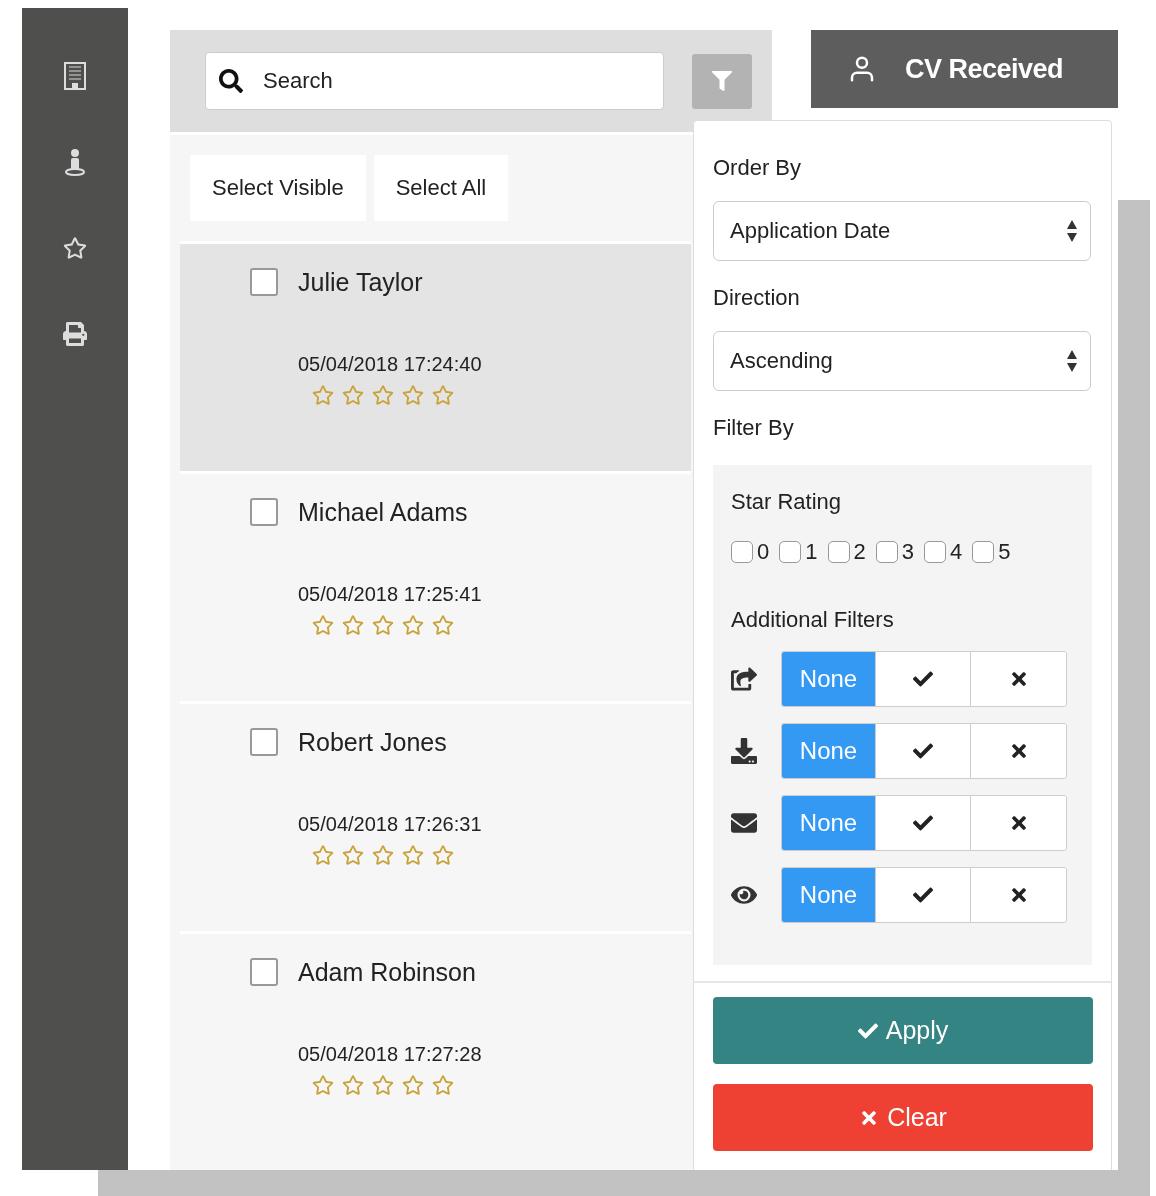 This screenshot has width=1156, height=1196. Describe the element at coordinates (984, 69) in the screenshot. I see `stage-title: CV Received` at that location.